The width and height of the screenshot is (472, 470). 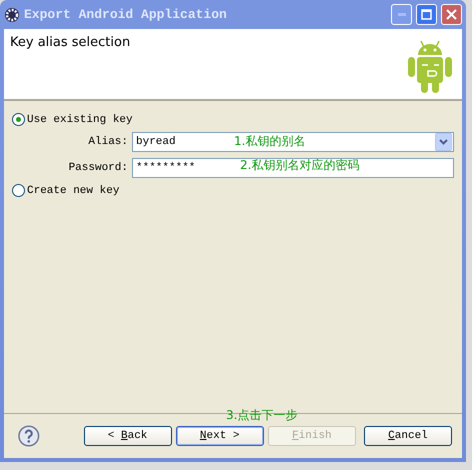 I want to click on close-button, so click(x=451, y=14).